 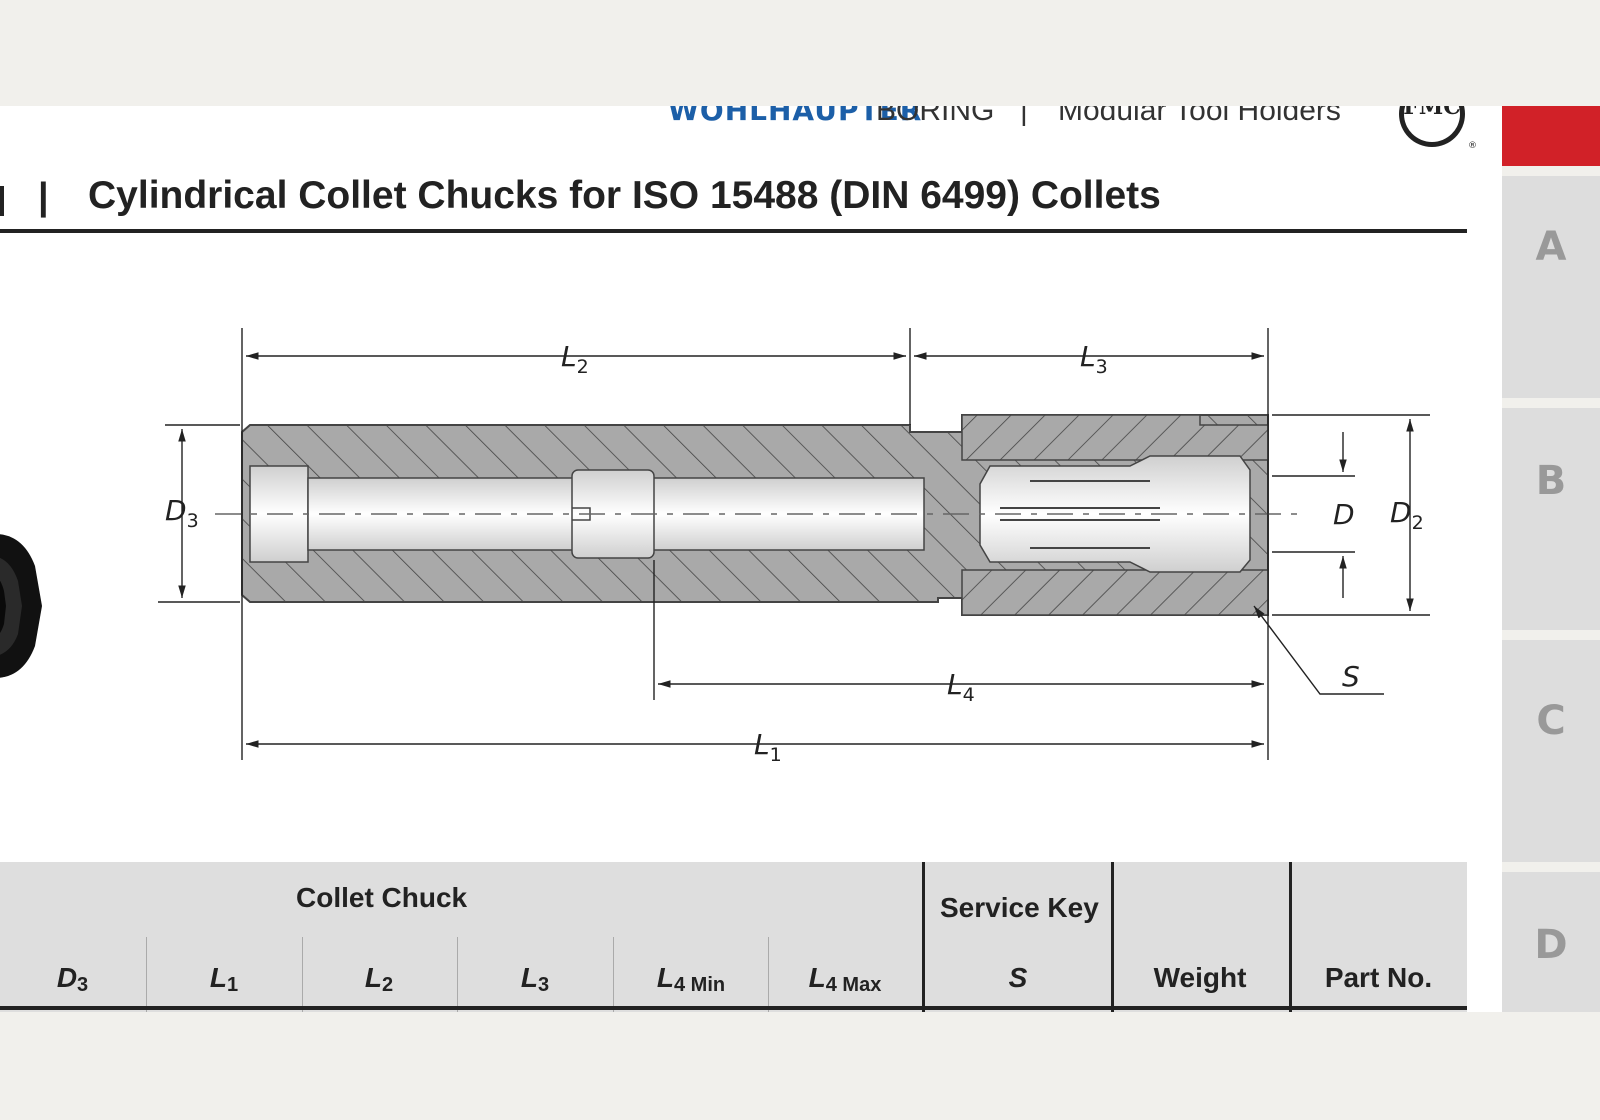 I want to click on tab-b: B, so click(x=1551, y=519).